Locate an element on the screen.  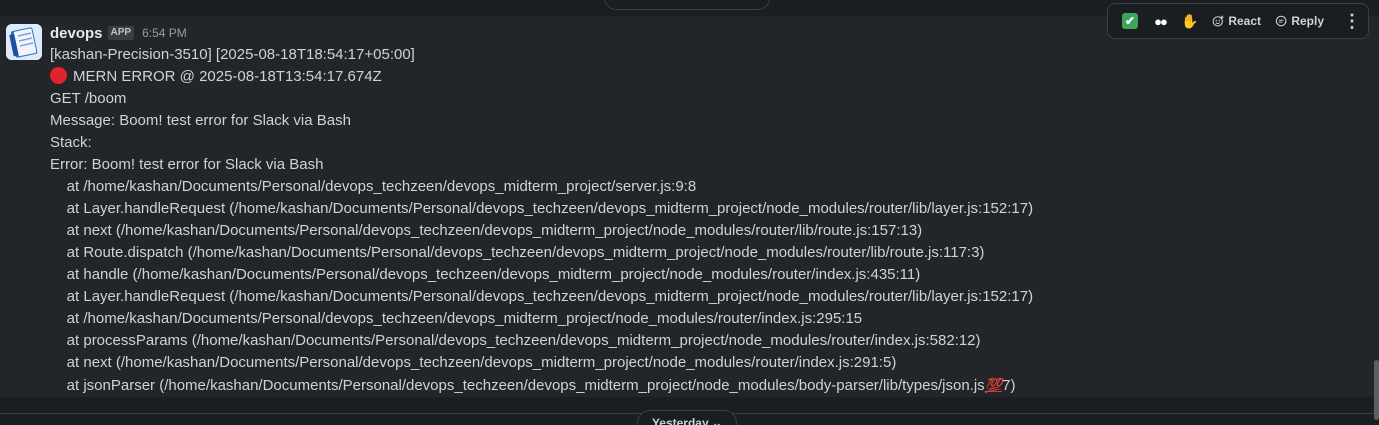
add-reaction-button: React is located at coordinates (1236, 21).